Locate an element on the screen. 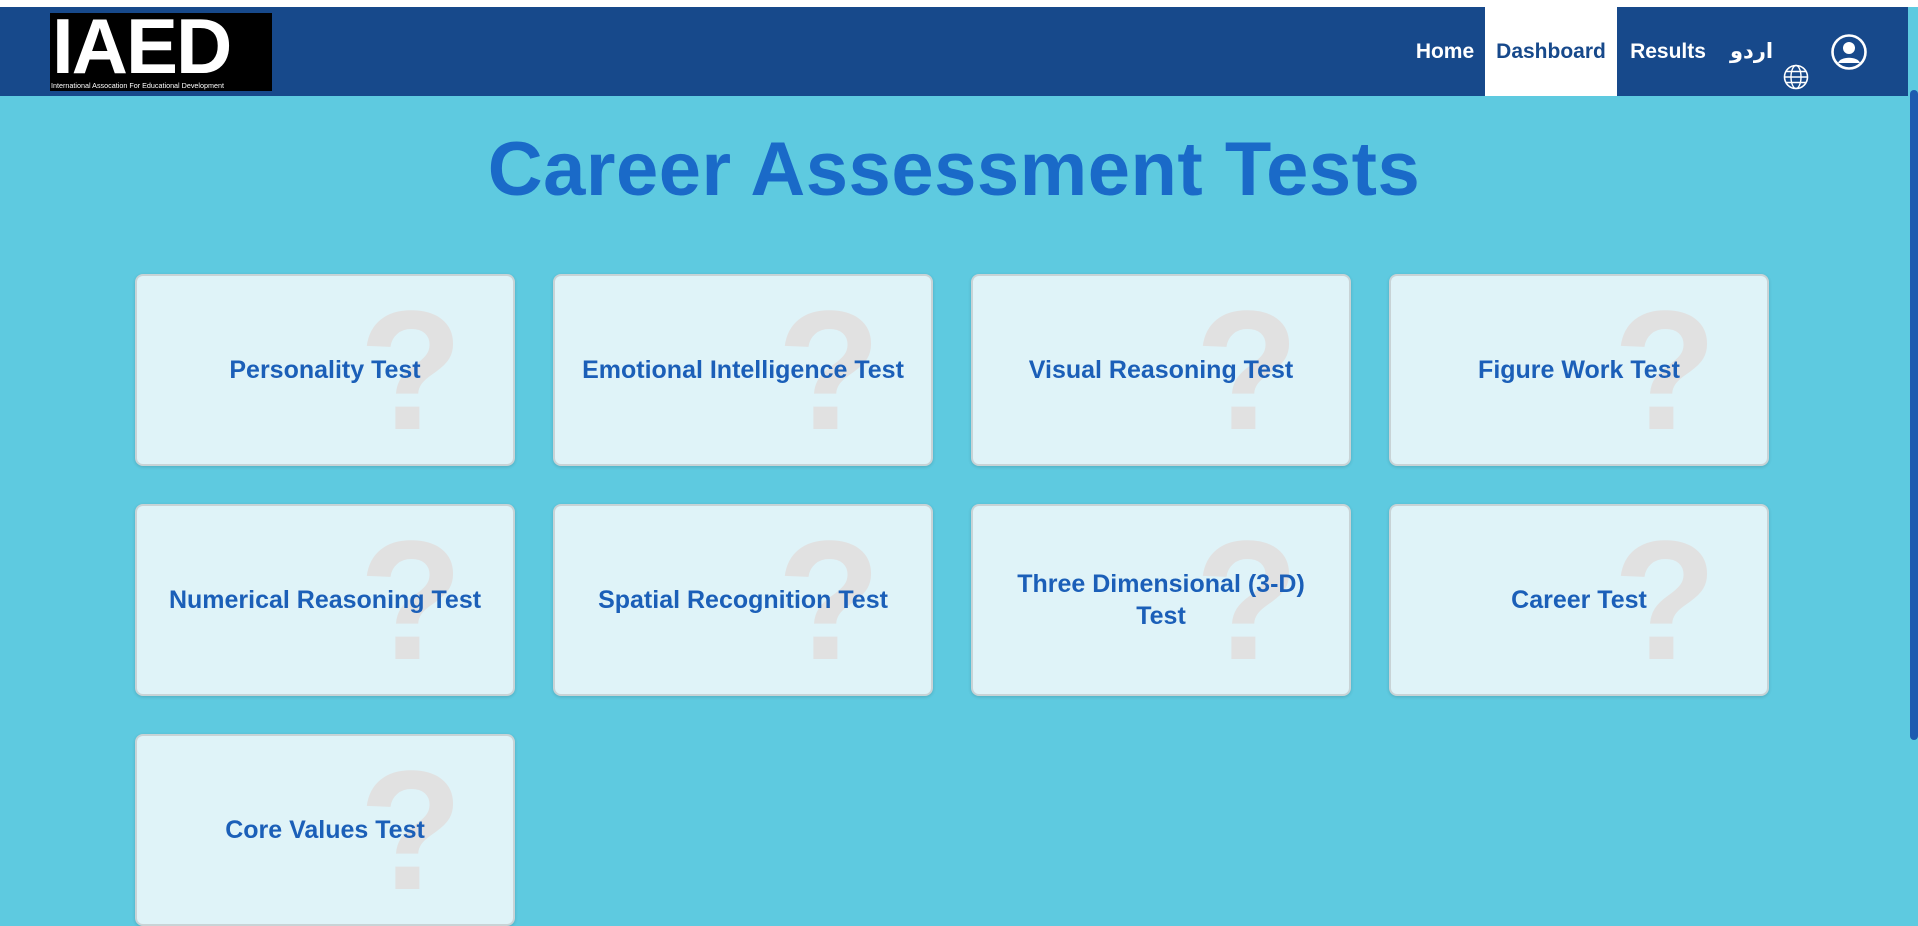 Image resolution: width=1918 pixels, height=926 pixels. test-card-label: Figure Work Test is located at coordinates (1579, 370).